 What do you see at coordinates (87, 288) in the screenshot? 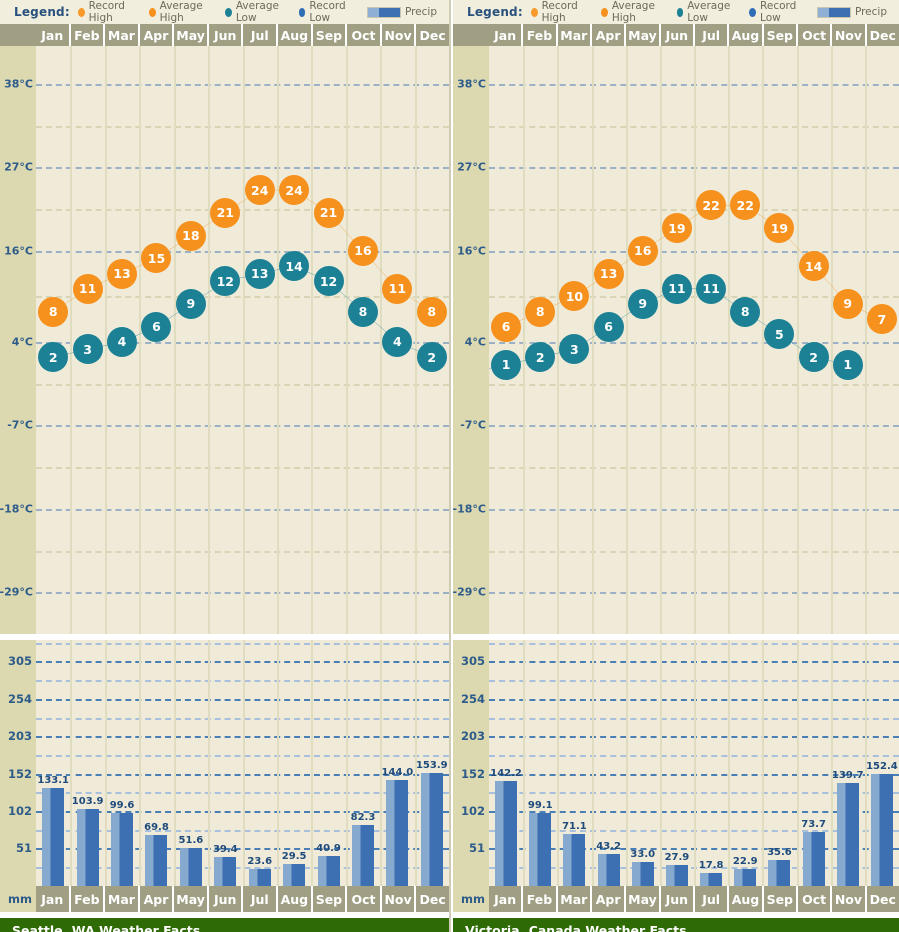
I see `average-high-point: 11` at bounding box center [87, 288].